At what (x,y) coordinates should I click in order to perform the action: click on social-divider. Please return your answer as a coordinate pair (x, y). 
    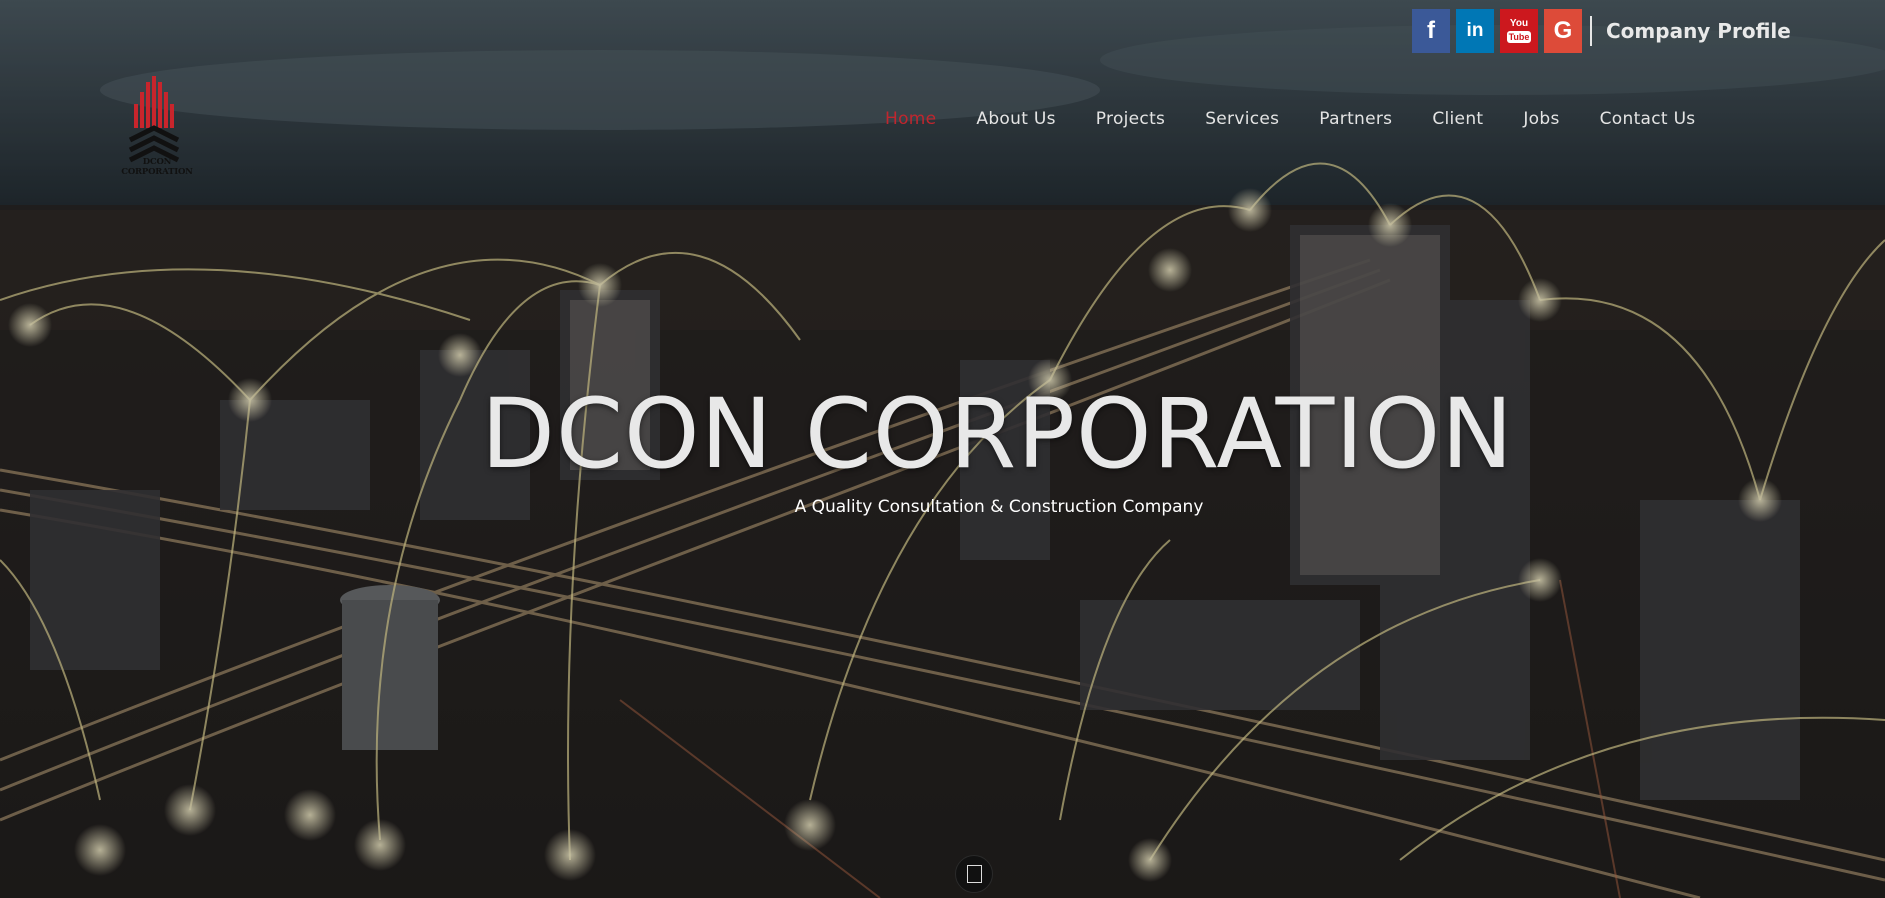
    Looking at the image, I should click on (1591, 31).